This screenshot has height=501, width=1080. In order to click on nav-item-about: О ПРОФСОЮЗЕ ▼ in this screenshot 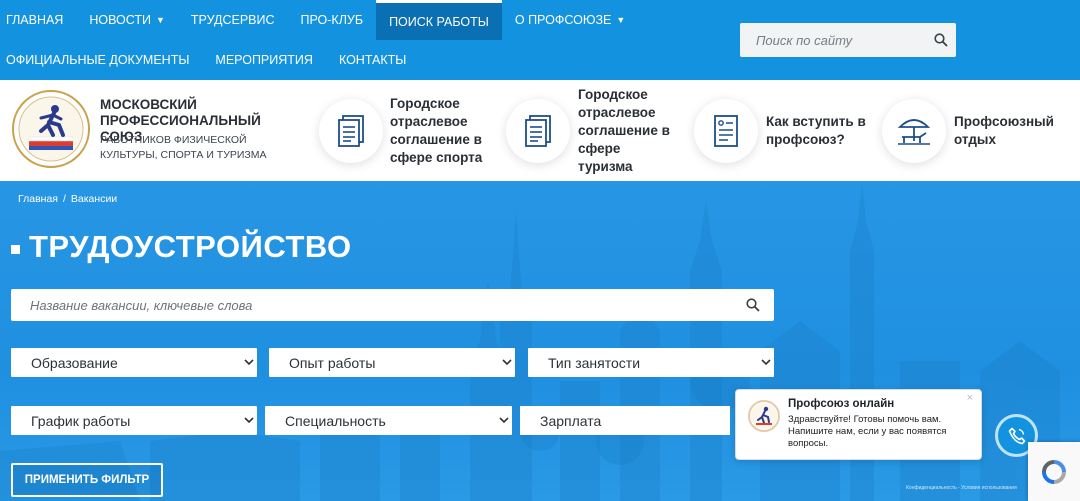, I will do `click(570, 20)`.